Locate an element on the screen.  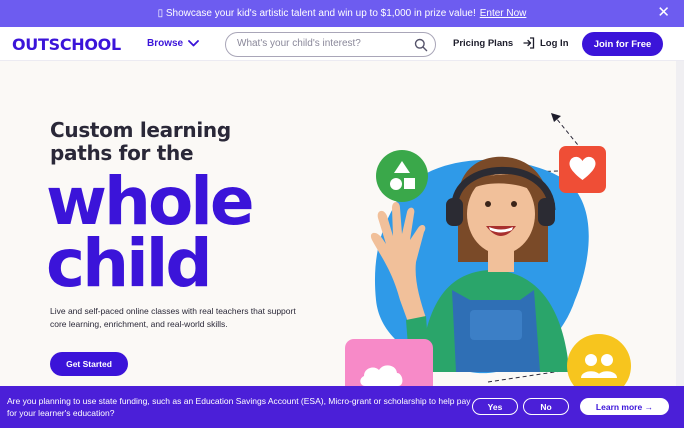
browse-menu: Browse is located at coordinates (173, 43).